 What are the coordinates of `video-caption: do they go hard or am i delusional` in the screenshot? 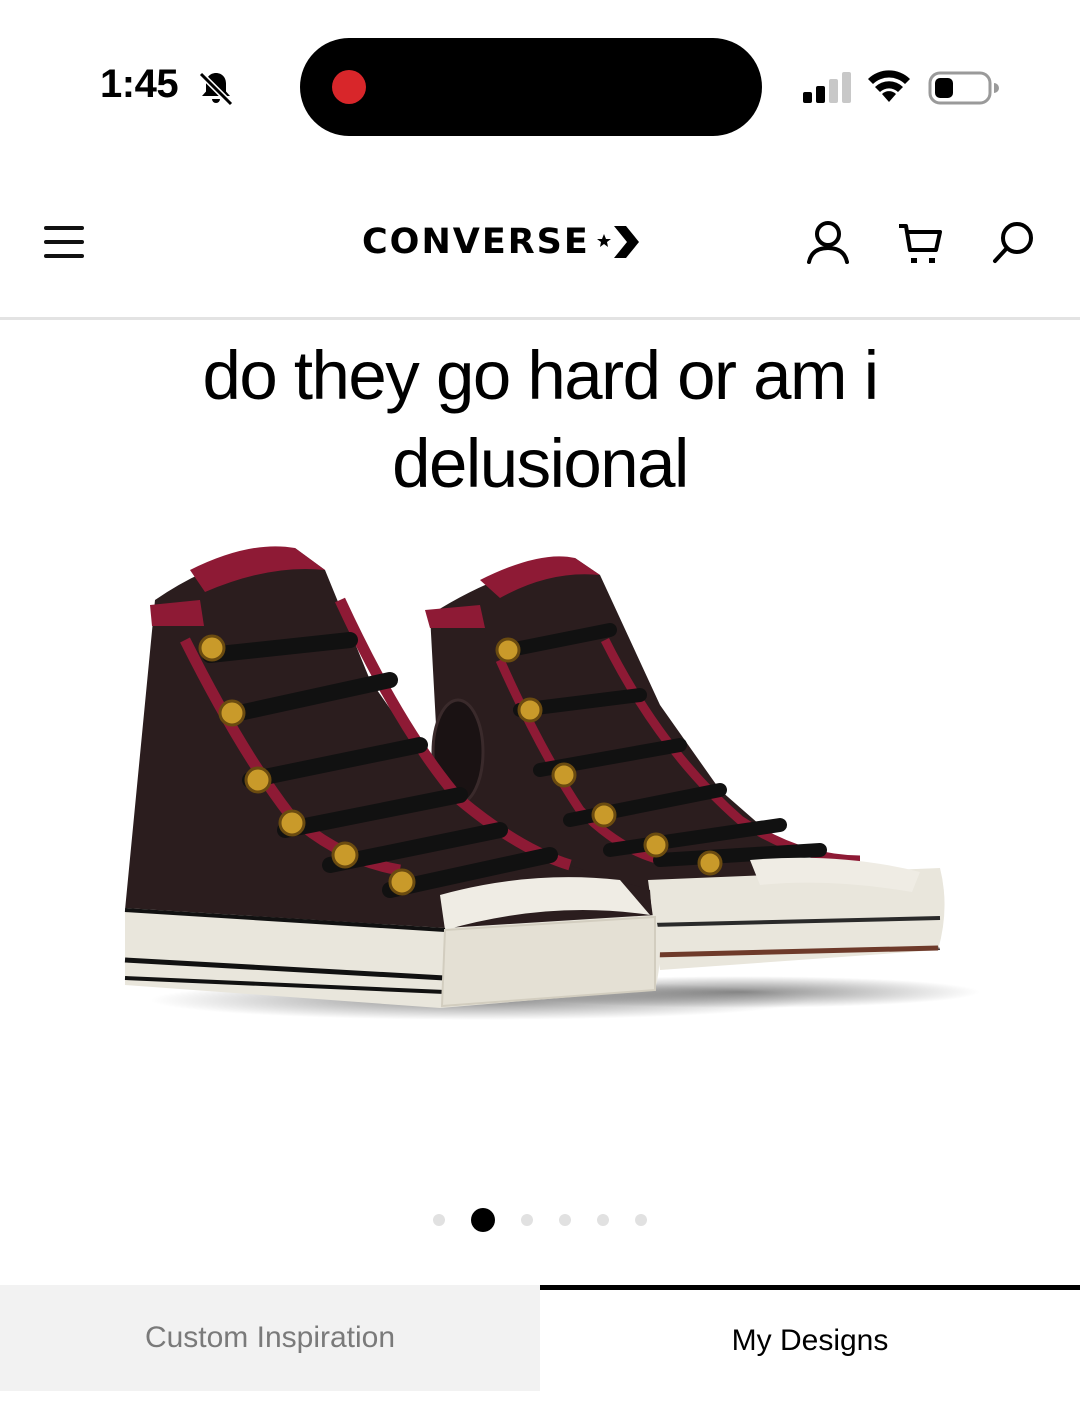 It's located at (540, 419).